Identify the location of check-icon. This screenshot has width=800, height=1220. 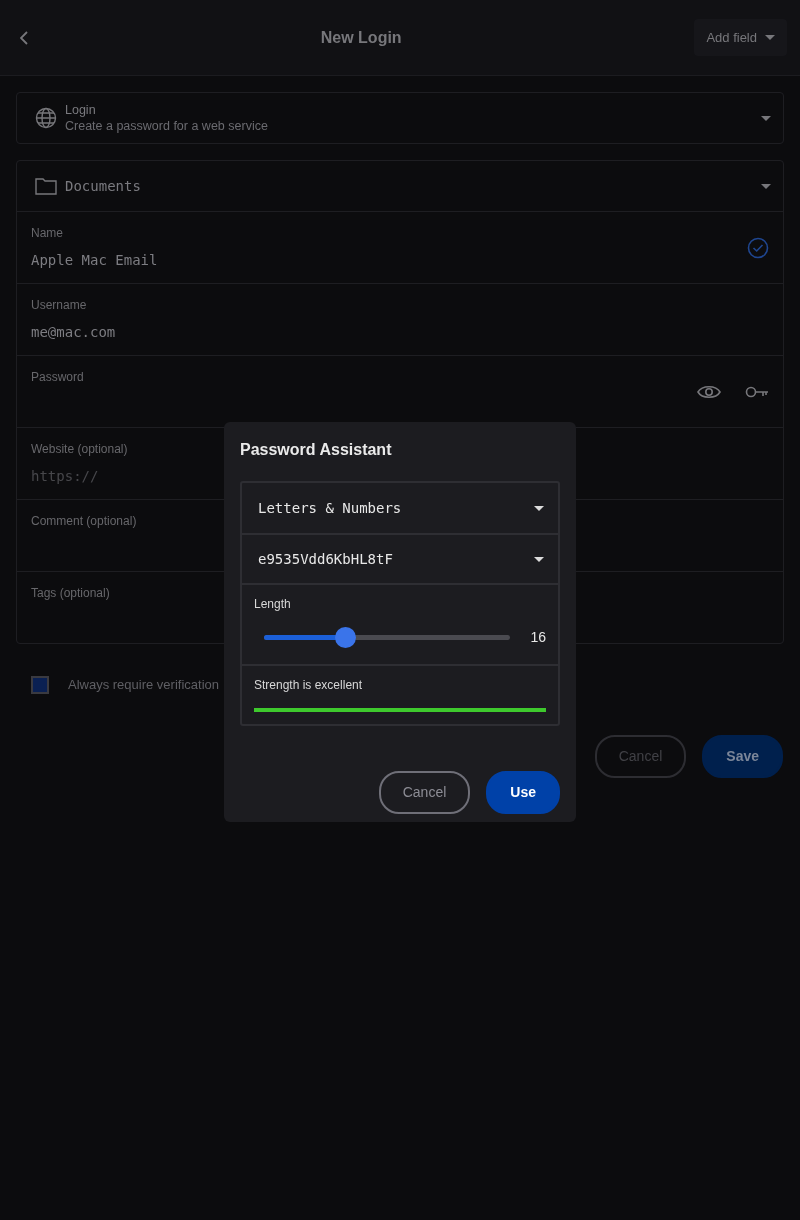
(758, 247).